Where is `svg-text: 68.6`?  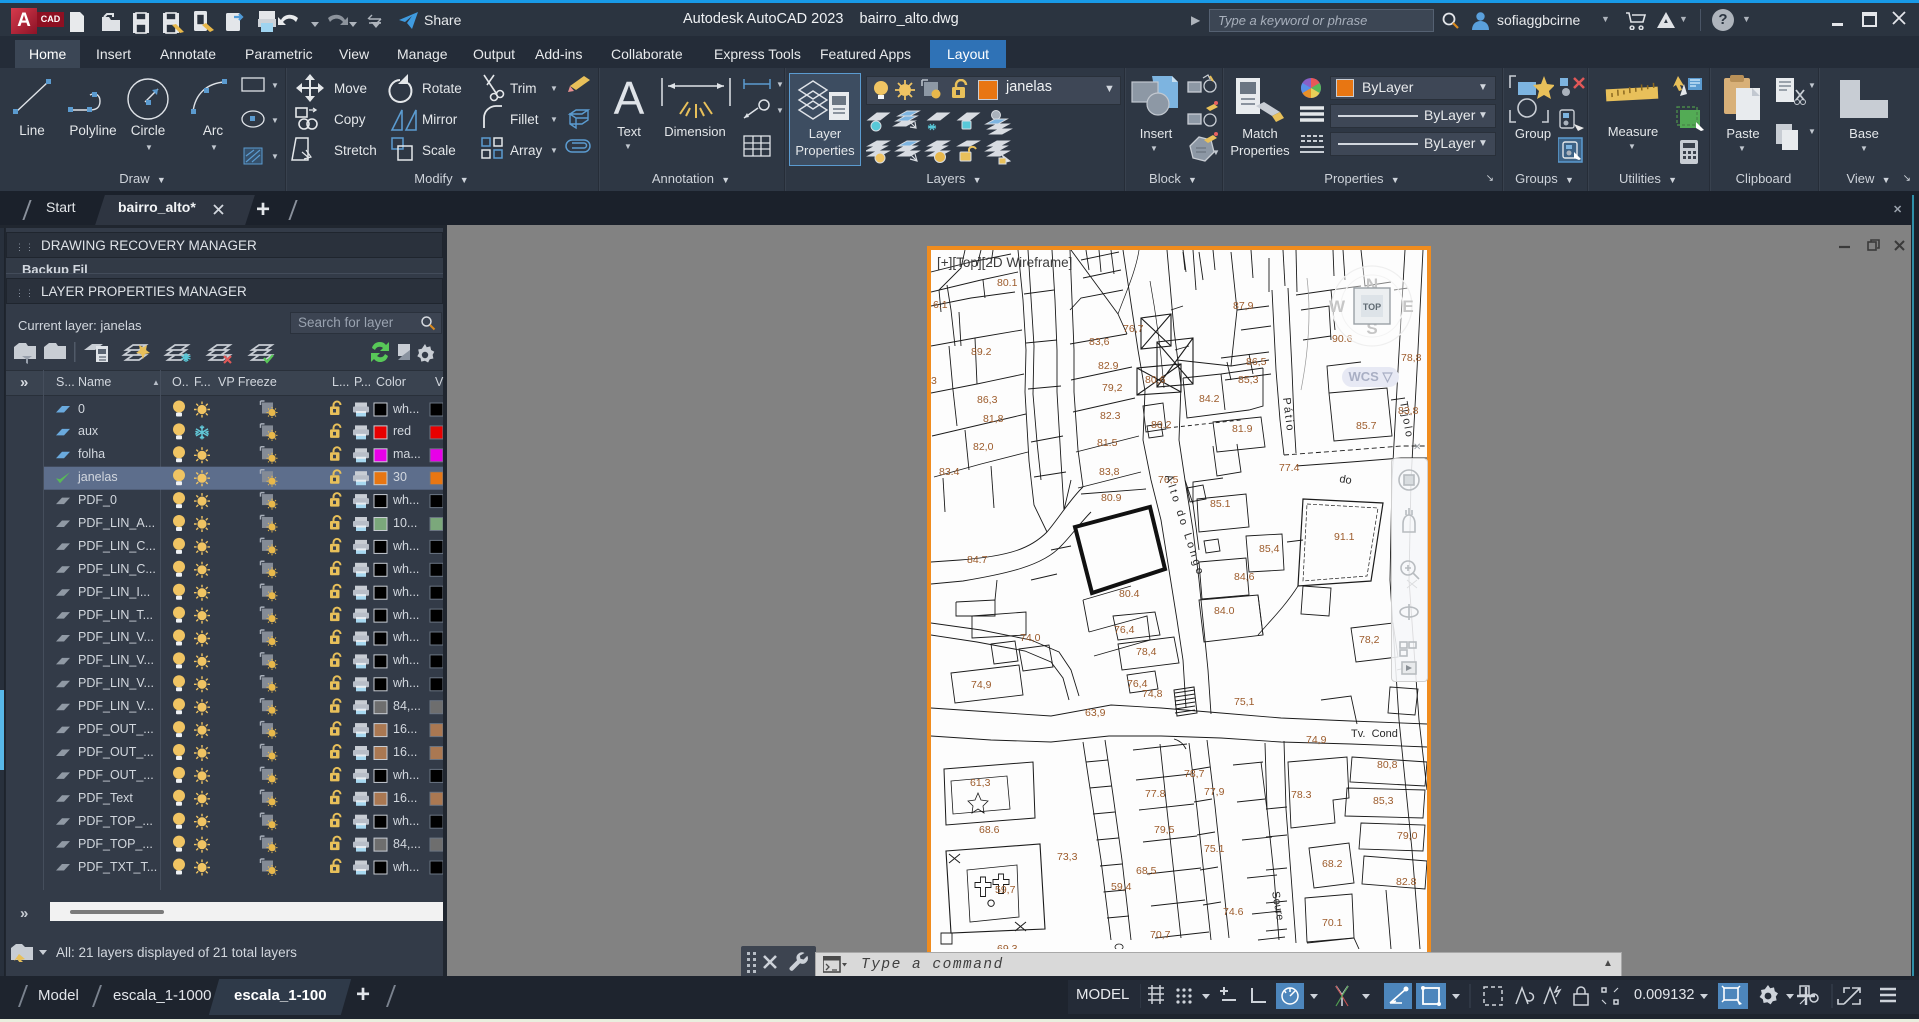
svg-text: 68.6 is located at coordinates (989, 830).